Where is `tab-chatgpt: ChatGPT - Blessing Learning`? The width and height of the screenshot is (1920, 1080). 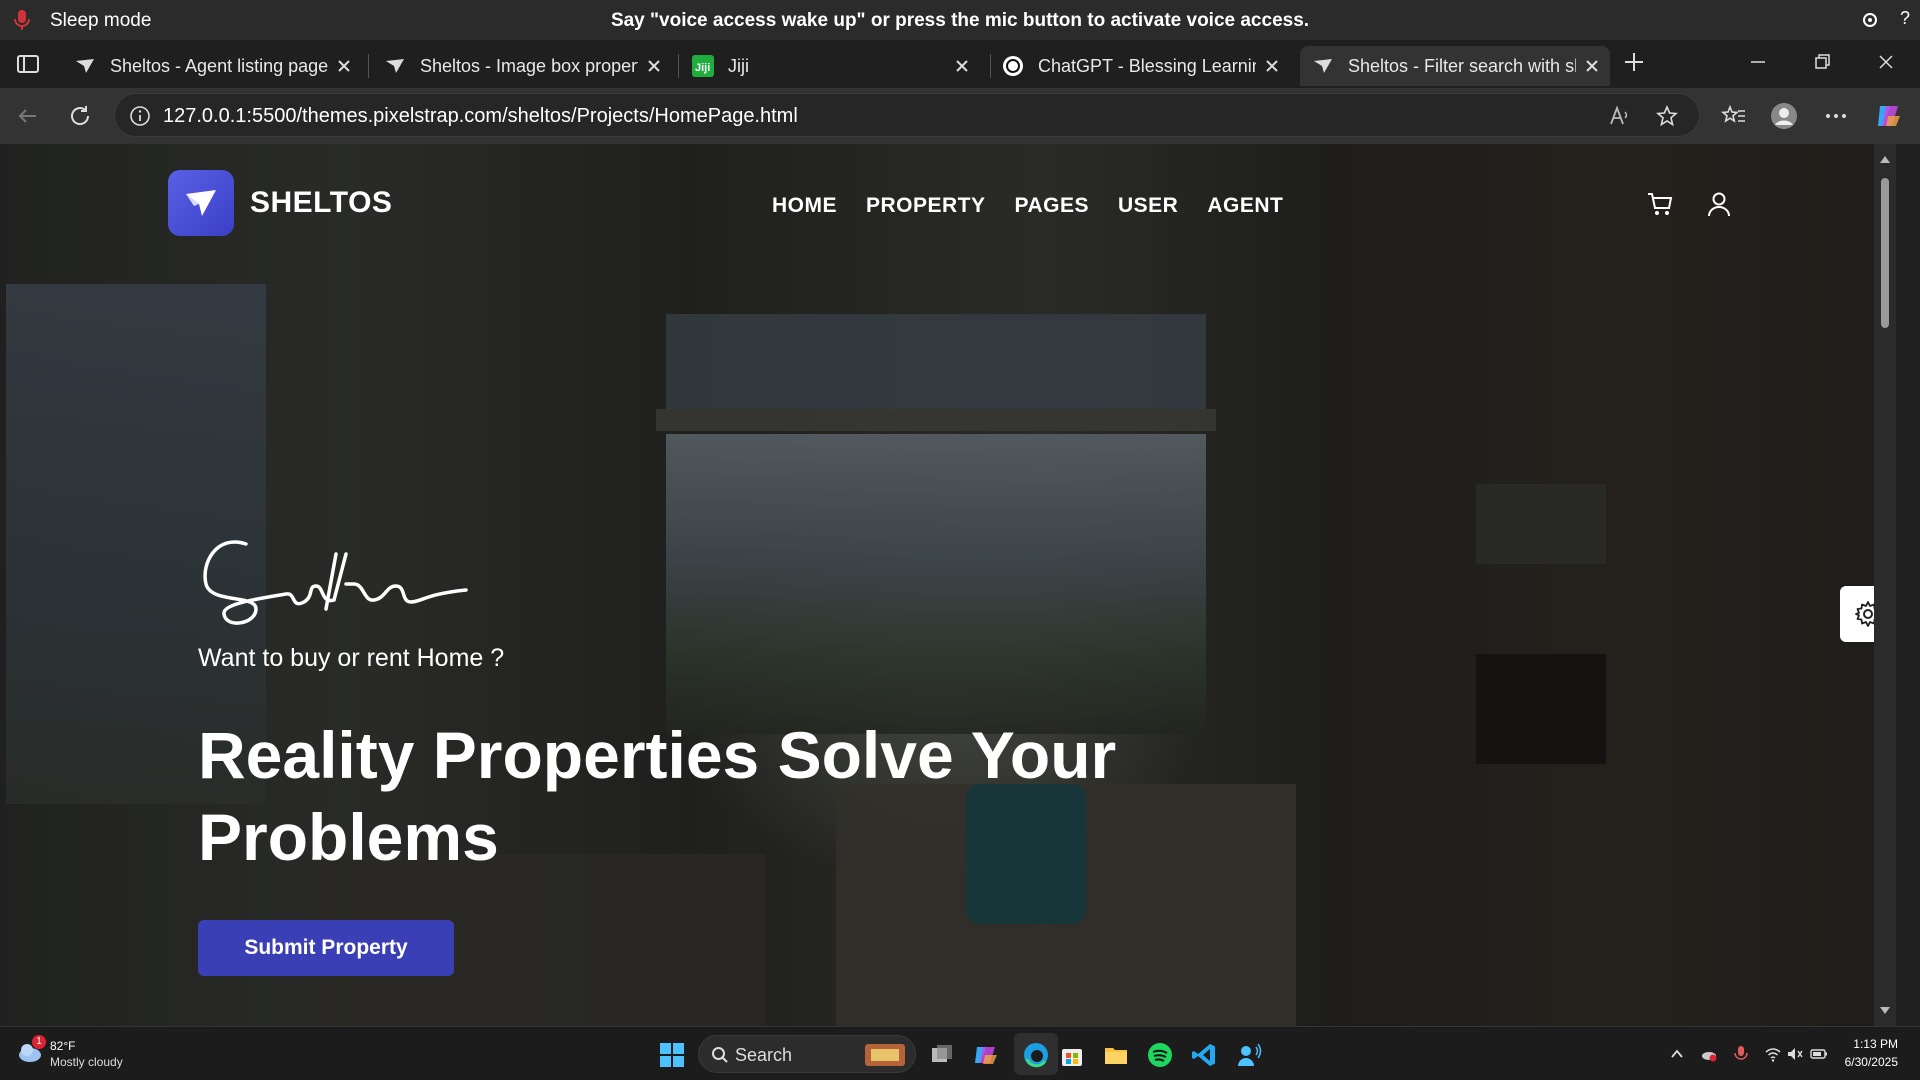 tab-chatgpt: ChatGPT - Blessing Learning is located at coordinates (1140, 66).